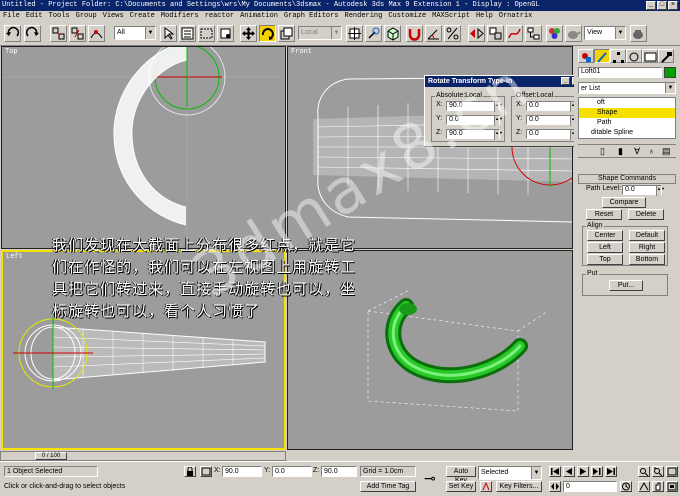  What do you see at coordinates (267, 33) in the screenshot?
I see `select-and-rotate-button` at bounding box center [267, 33].